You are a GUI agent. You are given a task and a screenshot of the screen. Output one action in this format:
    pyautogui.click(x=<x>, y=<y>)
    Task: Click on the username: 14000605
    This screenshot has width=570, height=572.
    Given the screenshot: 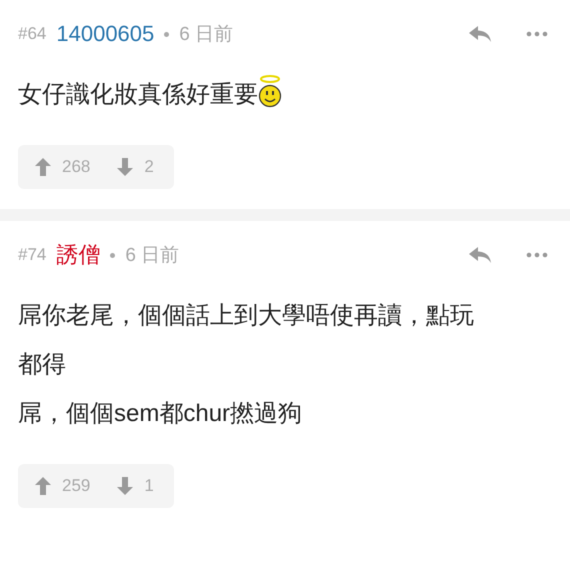 What is the action you would take?
    pyautogui.click(x=105, y=34)
    